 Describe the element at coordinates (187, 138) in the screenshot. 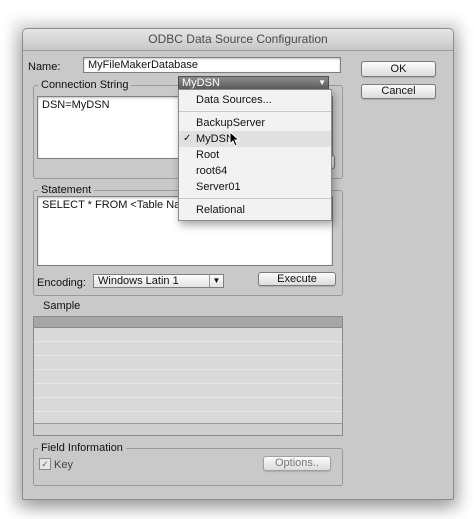

I see `checkmark-icon: ✓` at that location.